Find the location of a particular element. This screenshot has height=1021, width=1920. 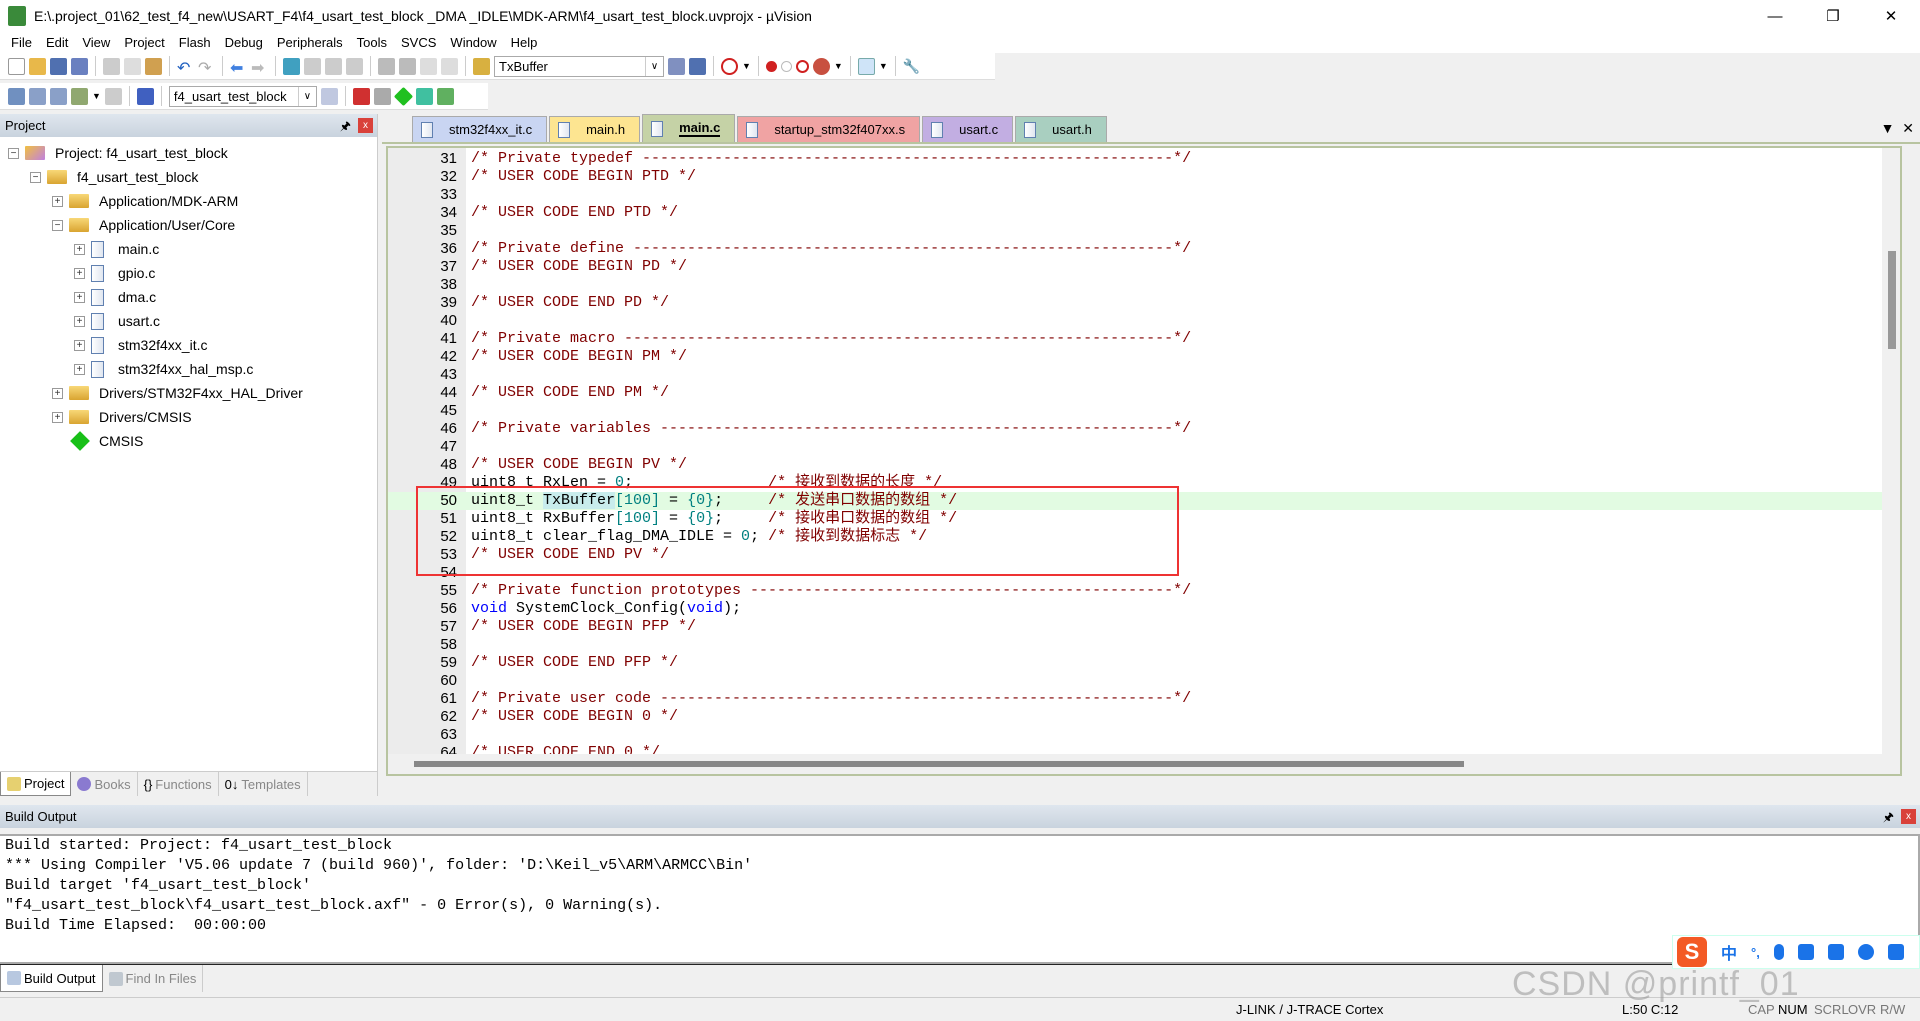

find-combo: TxBuffer ∨ is located at coordinates (579, 66).